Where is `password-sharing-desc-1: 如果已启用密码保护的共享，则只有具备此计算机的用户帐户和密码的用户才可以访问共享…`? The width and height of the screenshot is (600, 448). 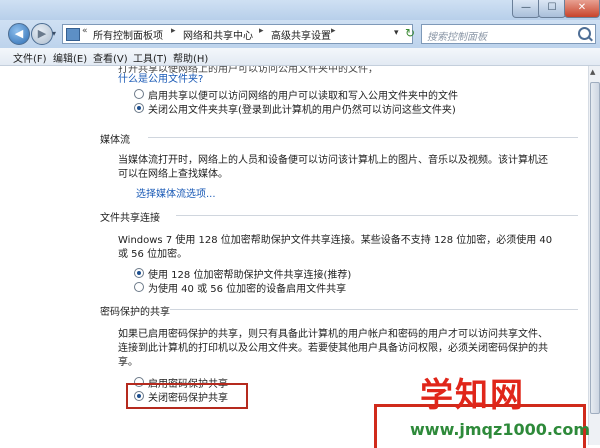
password-sharing-desc-1: 如果已启用密码保护的共享，则只有具备此计算机的用户帐户和密码的用户才可以访问共享… is located at coordinates (333, 334).